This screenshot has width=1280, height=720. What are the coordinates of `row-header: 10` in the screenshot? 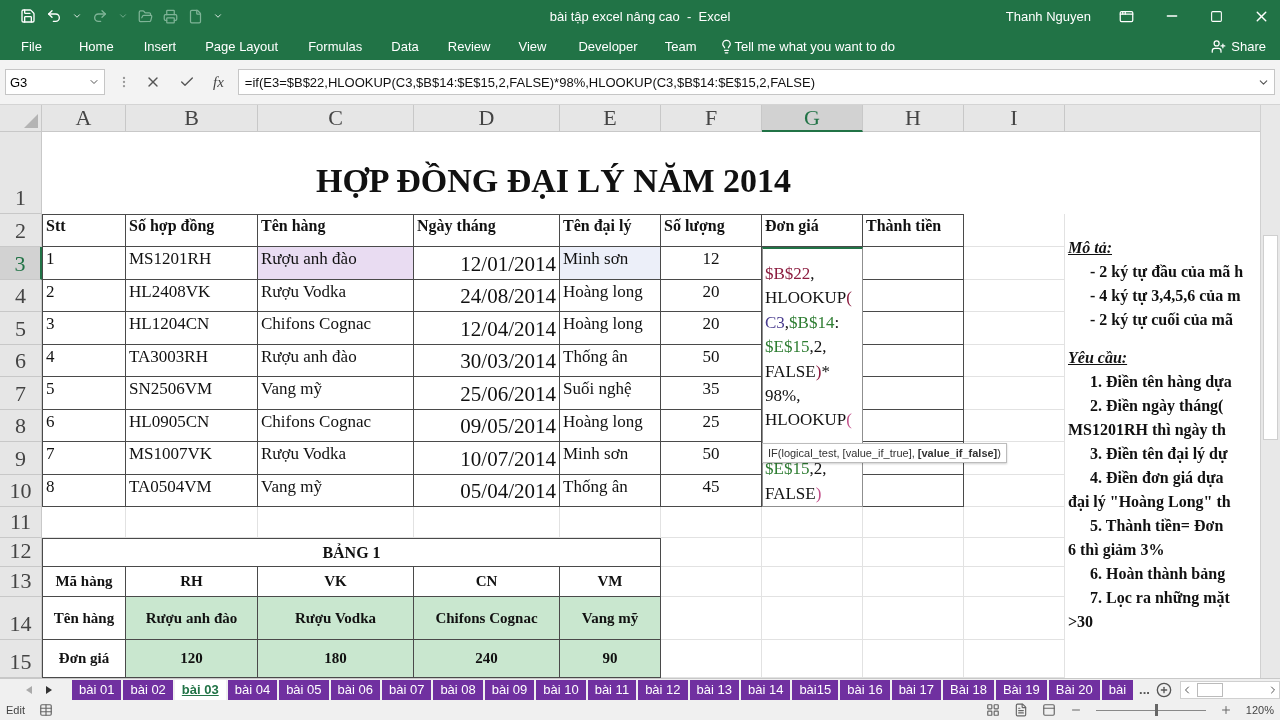 It's located at (21, 490).